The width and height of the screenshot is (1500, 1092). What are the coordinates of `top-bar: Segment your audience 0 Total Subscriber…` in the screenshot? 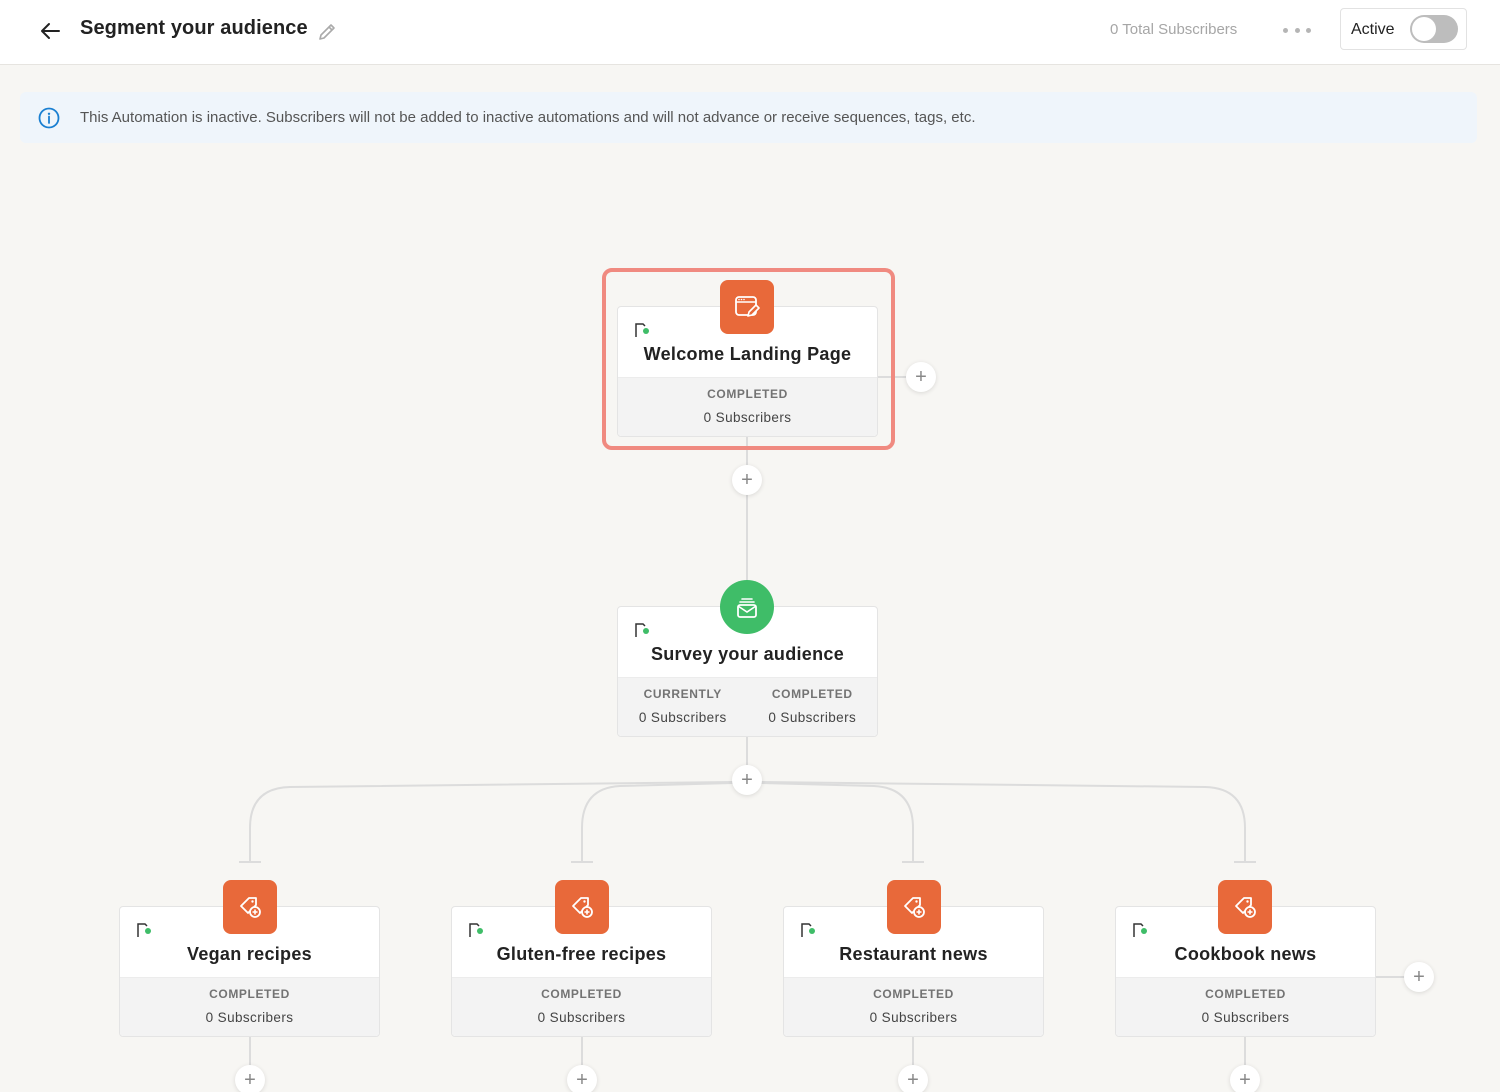 It's located at (750, 32).